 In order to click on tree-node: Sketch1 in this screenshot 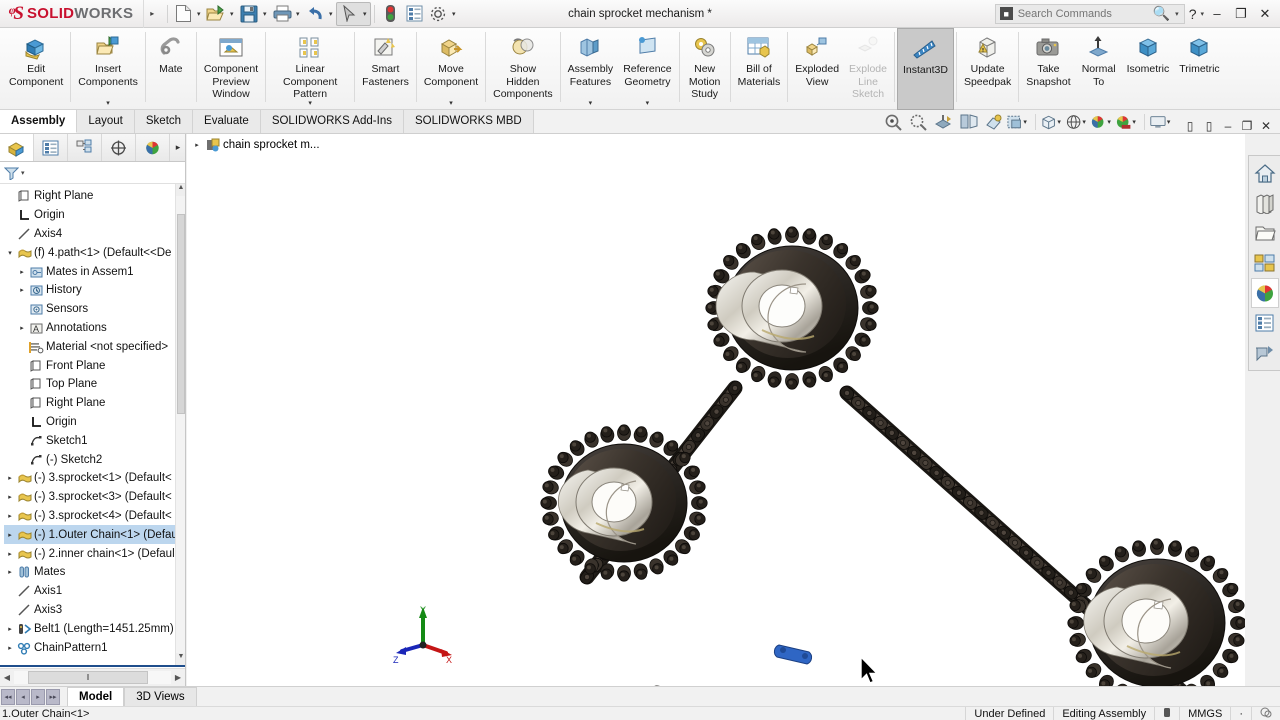, I will do `click(94, 440)`.